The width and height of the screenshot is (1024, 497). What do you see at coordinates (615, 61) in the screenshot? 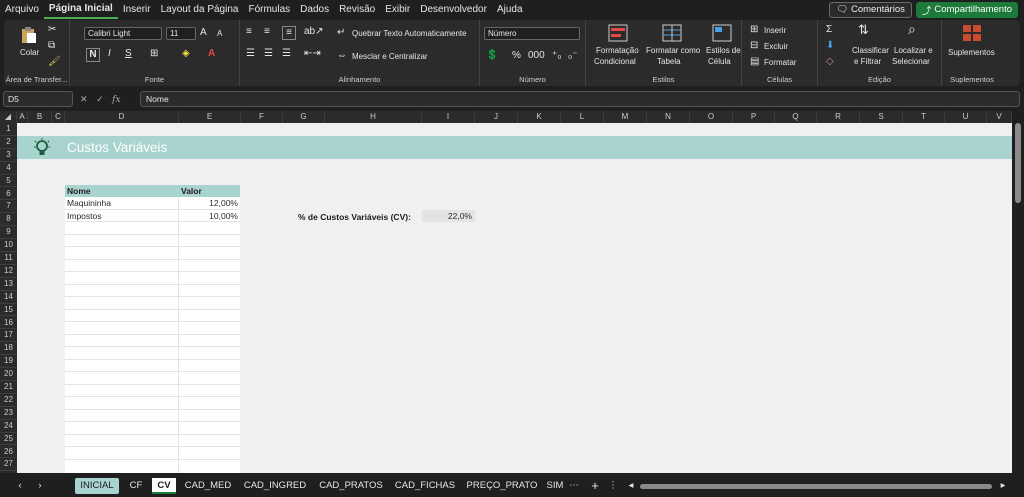
I see `conditional-format-label-2: Condicional` at bounding box center [615, 61].